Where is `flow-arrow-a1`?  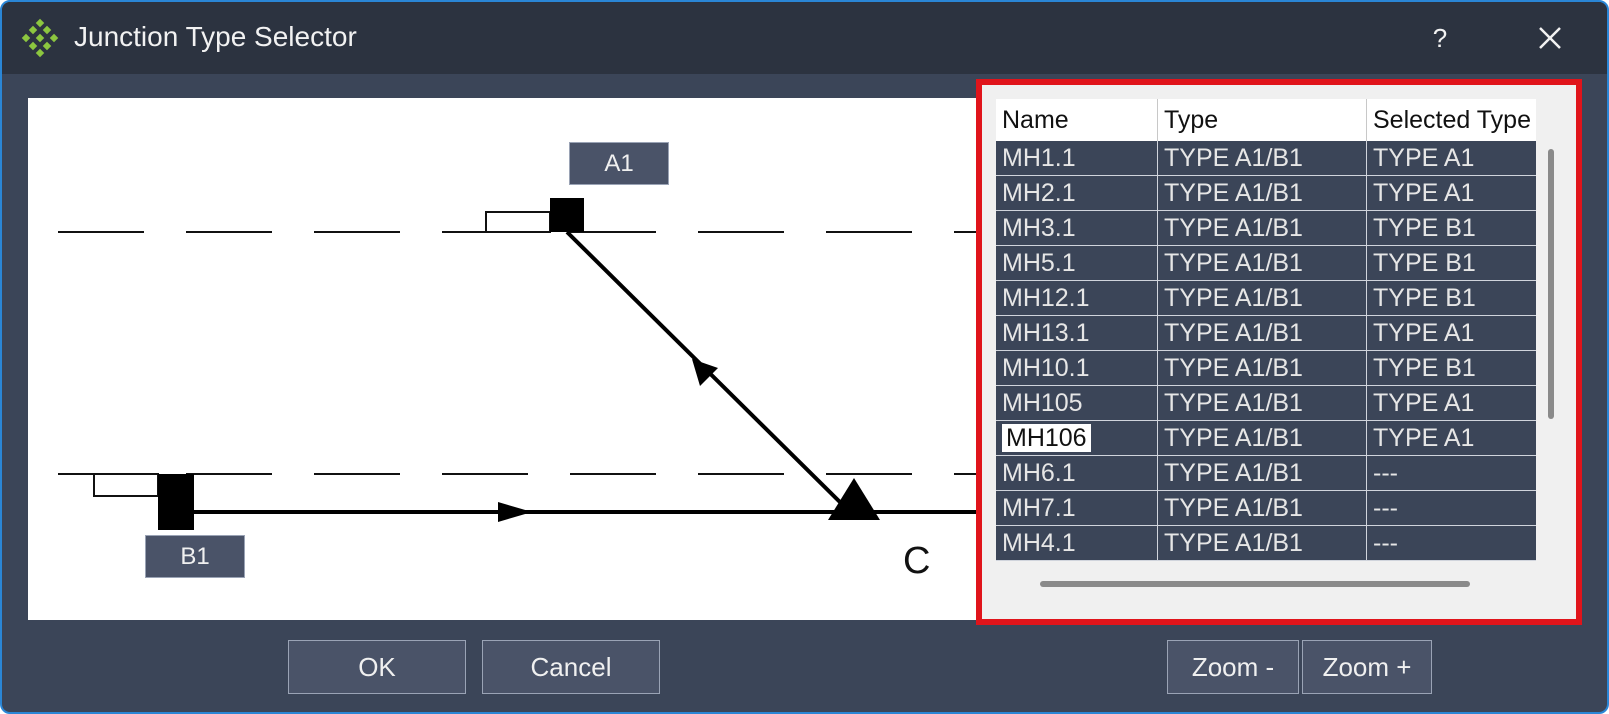 flow-arrow-a1 is located at coordinates (705, 372).